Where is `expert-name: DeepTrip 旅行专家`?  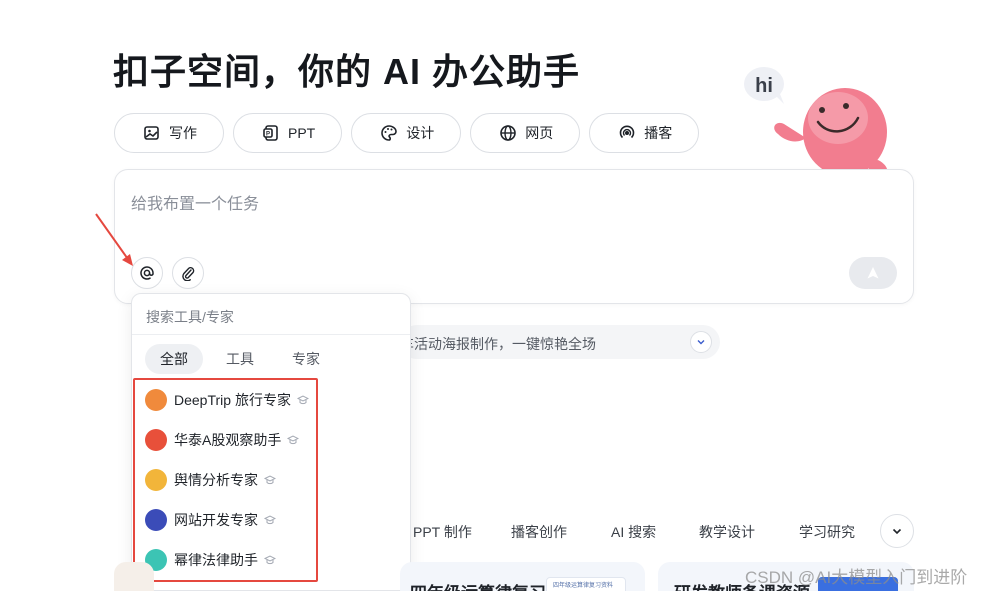
expert-name: DeepTrip 旅行专家 is located at coordinates (232, 400).